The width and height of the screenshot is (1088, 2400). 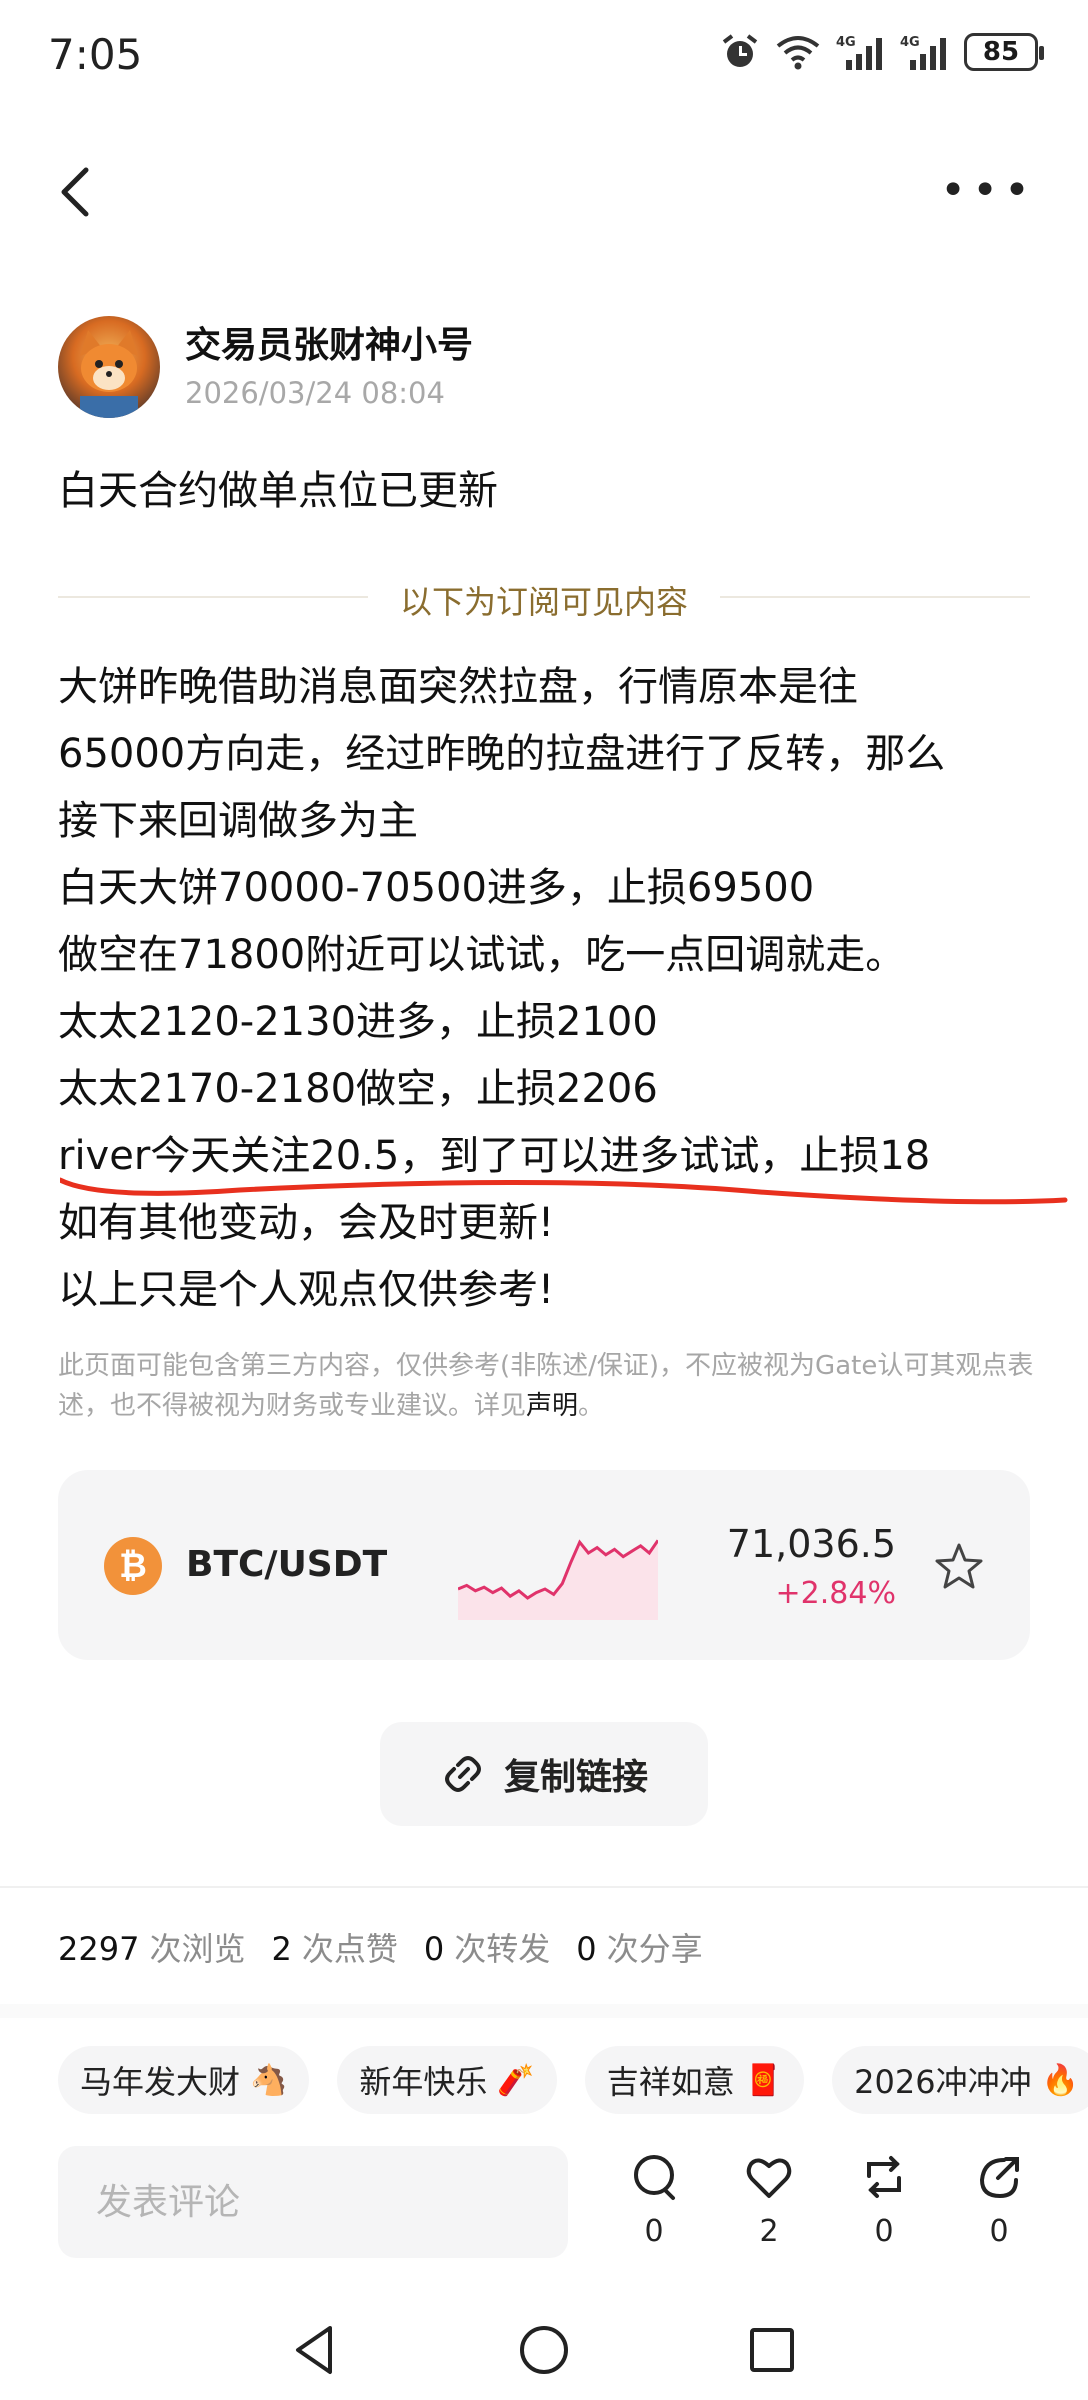 What do you see at coordinates (502, 754) in the screenshot?
I see `body-line: 65000方向走，经过昨晚的拉盘进行了反转，那么` at bounding box center [502, 754].